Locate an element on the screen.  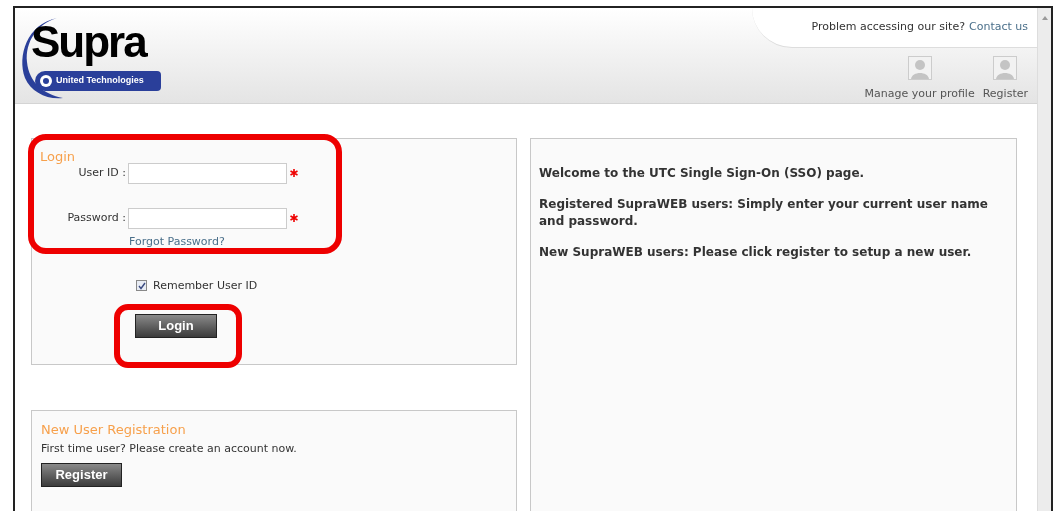
registration-text: First time user? Please create an account now. is located at coordinates (169, 448).